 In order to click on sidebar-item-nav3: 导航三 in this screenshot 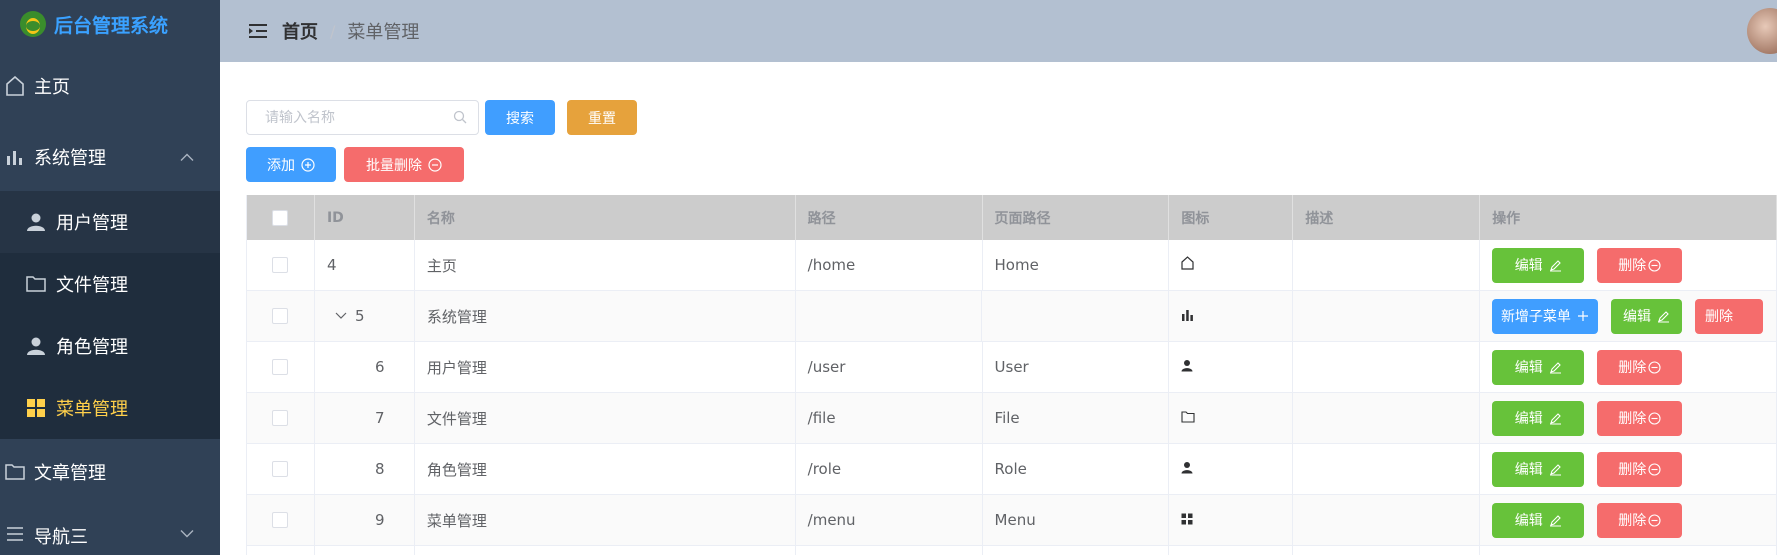, I will do `click(110, 530)`.